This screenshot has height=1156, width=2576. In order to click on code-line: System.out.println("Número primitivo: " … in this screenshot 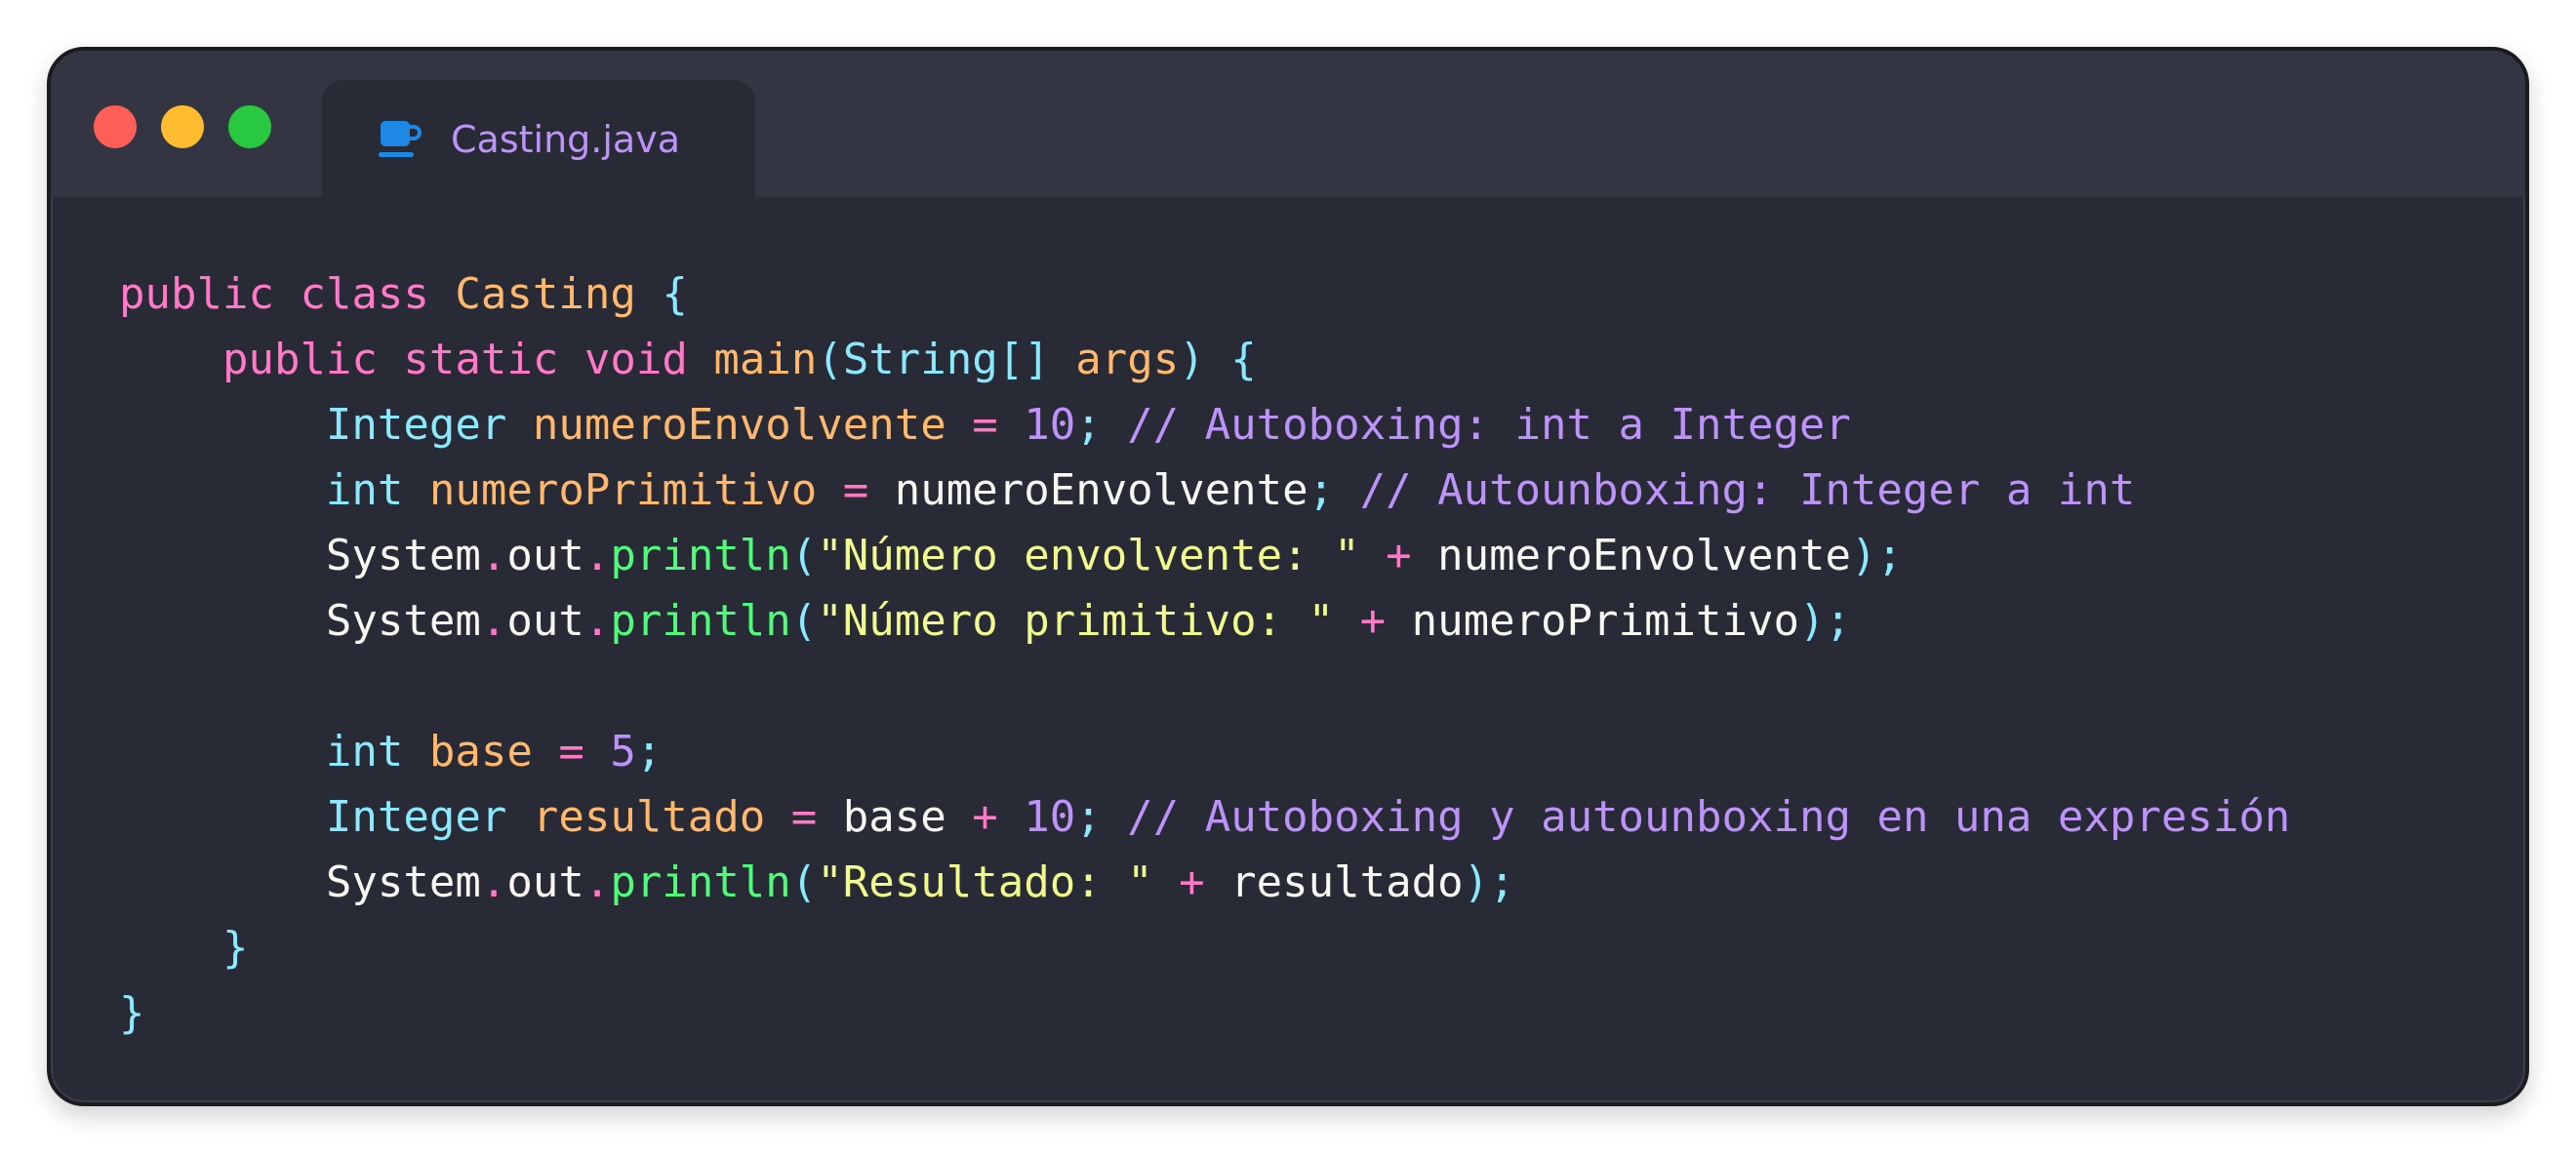, I will do `click(1204, 621)`.